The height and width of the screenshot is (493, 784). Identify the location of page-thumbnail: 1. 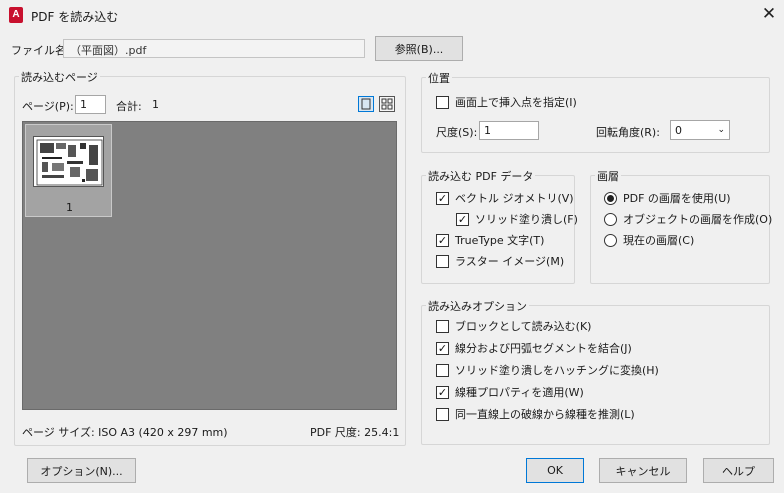
(68, 170).